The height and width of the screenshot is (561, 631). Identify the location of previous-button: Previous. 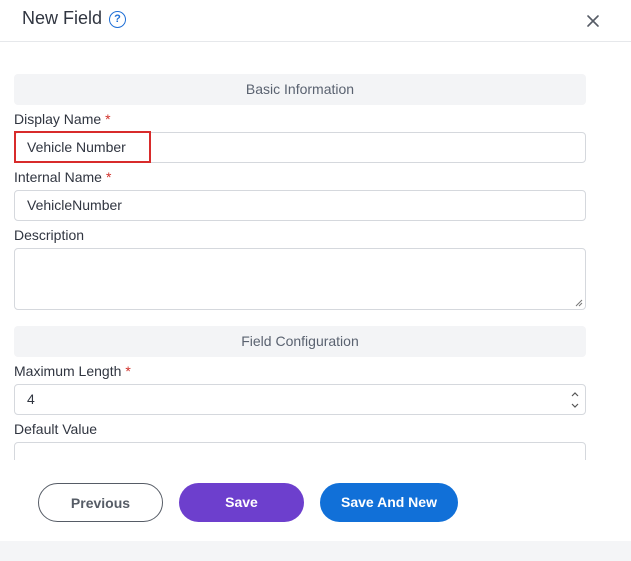
(100, 502).